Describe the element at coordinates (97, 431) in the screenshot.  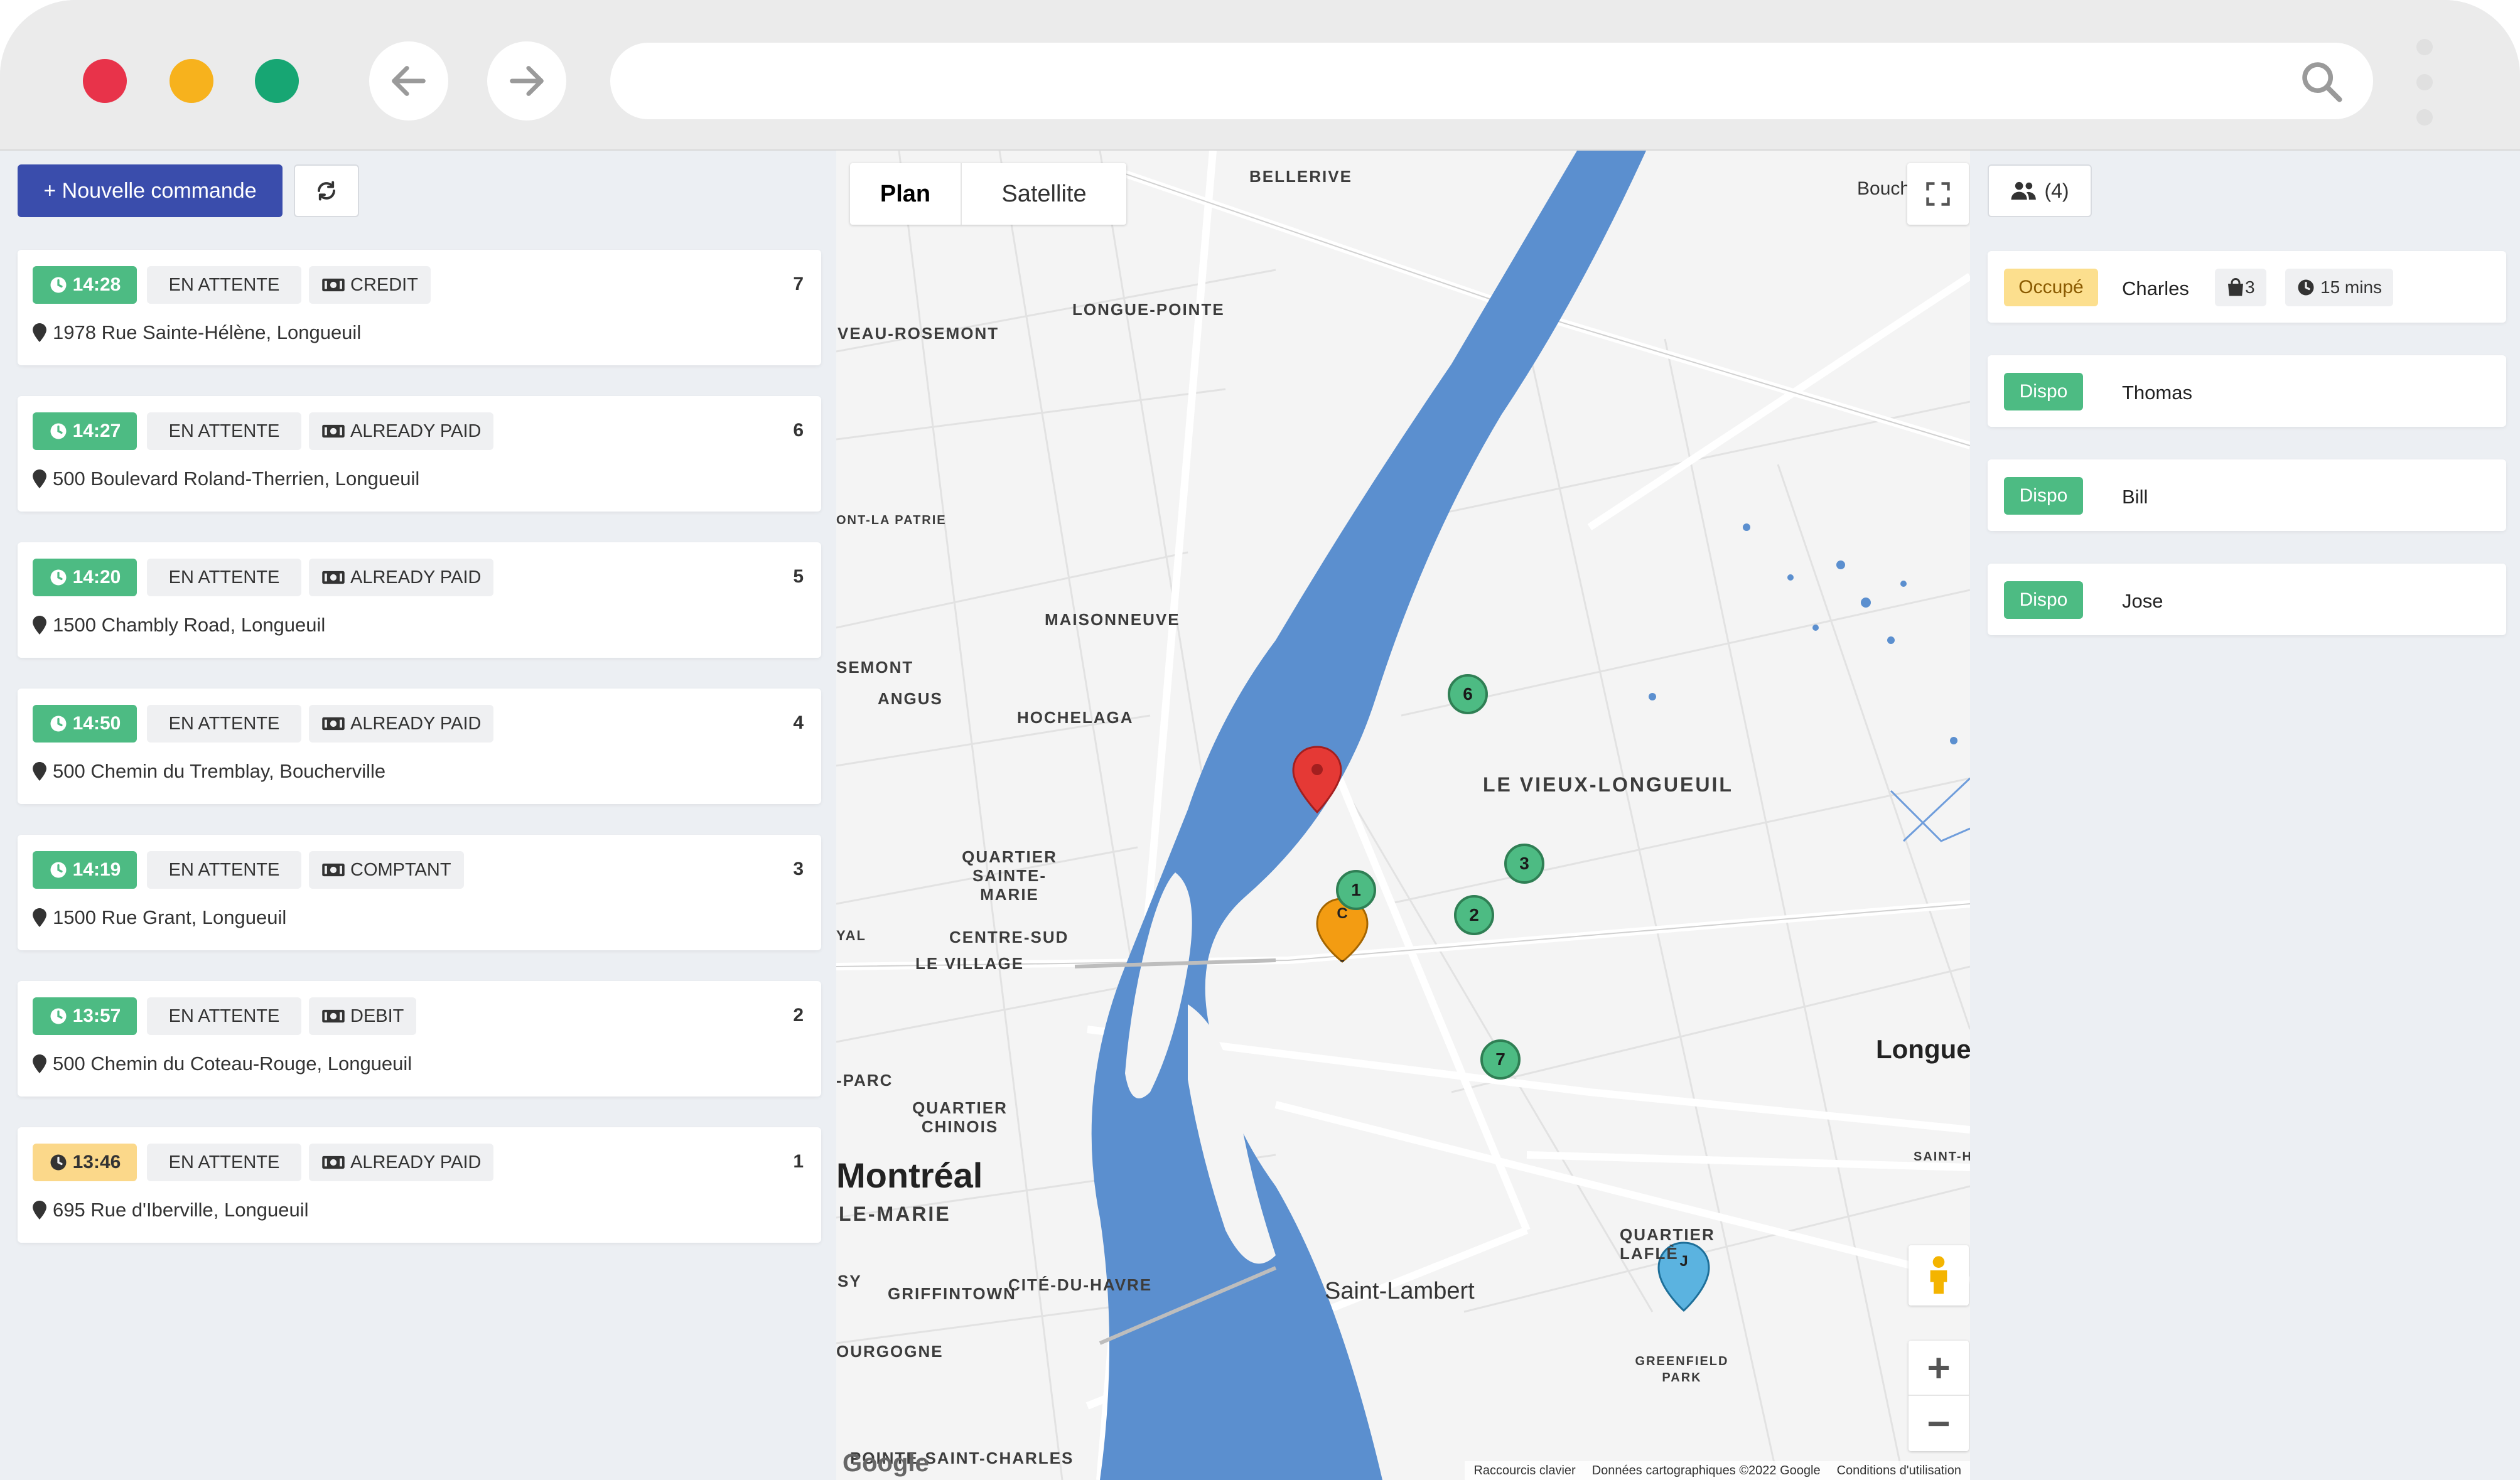
I see `order-time: 14:27` at that location.